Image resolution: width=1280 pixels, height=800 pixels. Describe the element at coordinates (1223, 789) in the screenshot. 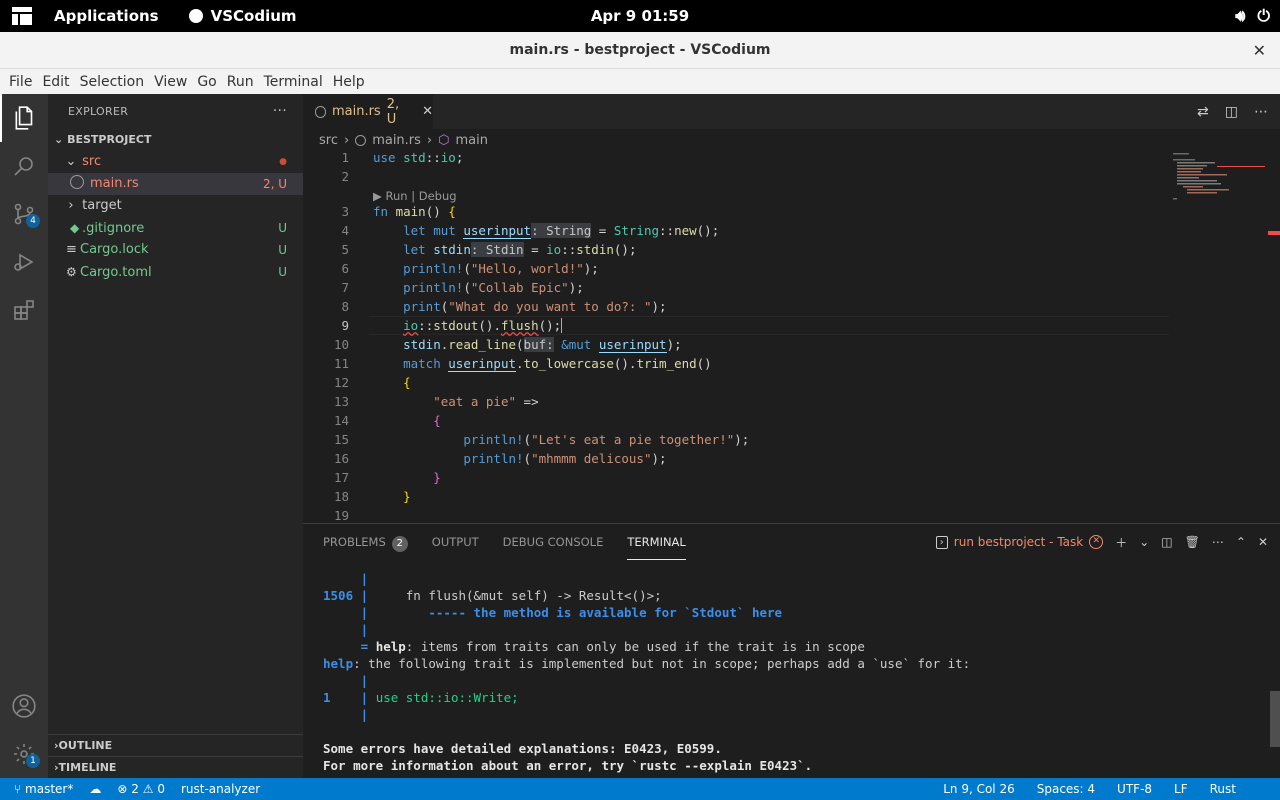

I see `language-mode: Rust` at that location.